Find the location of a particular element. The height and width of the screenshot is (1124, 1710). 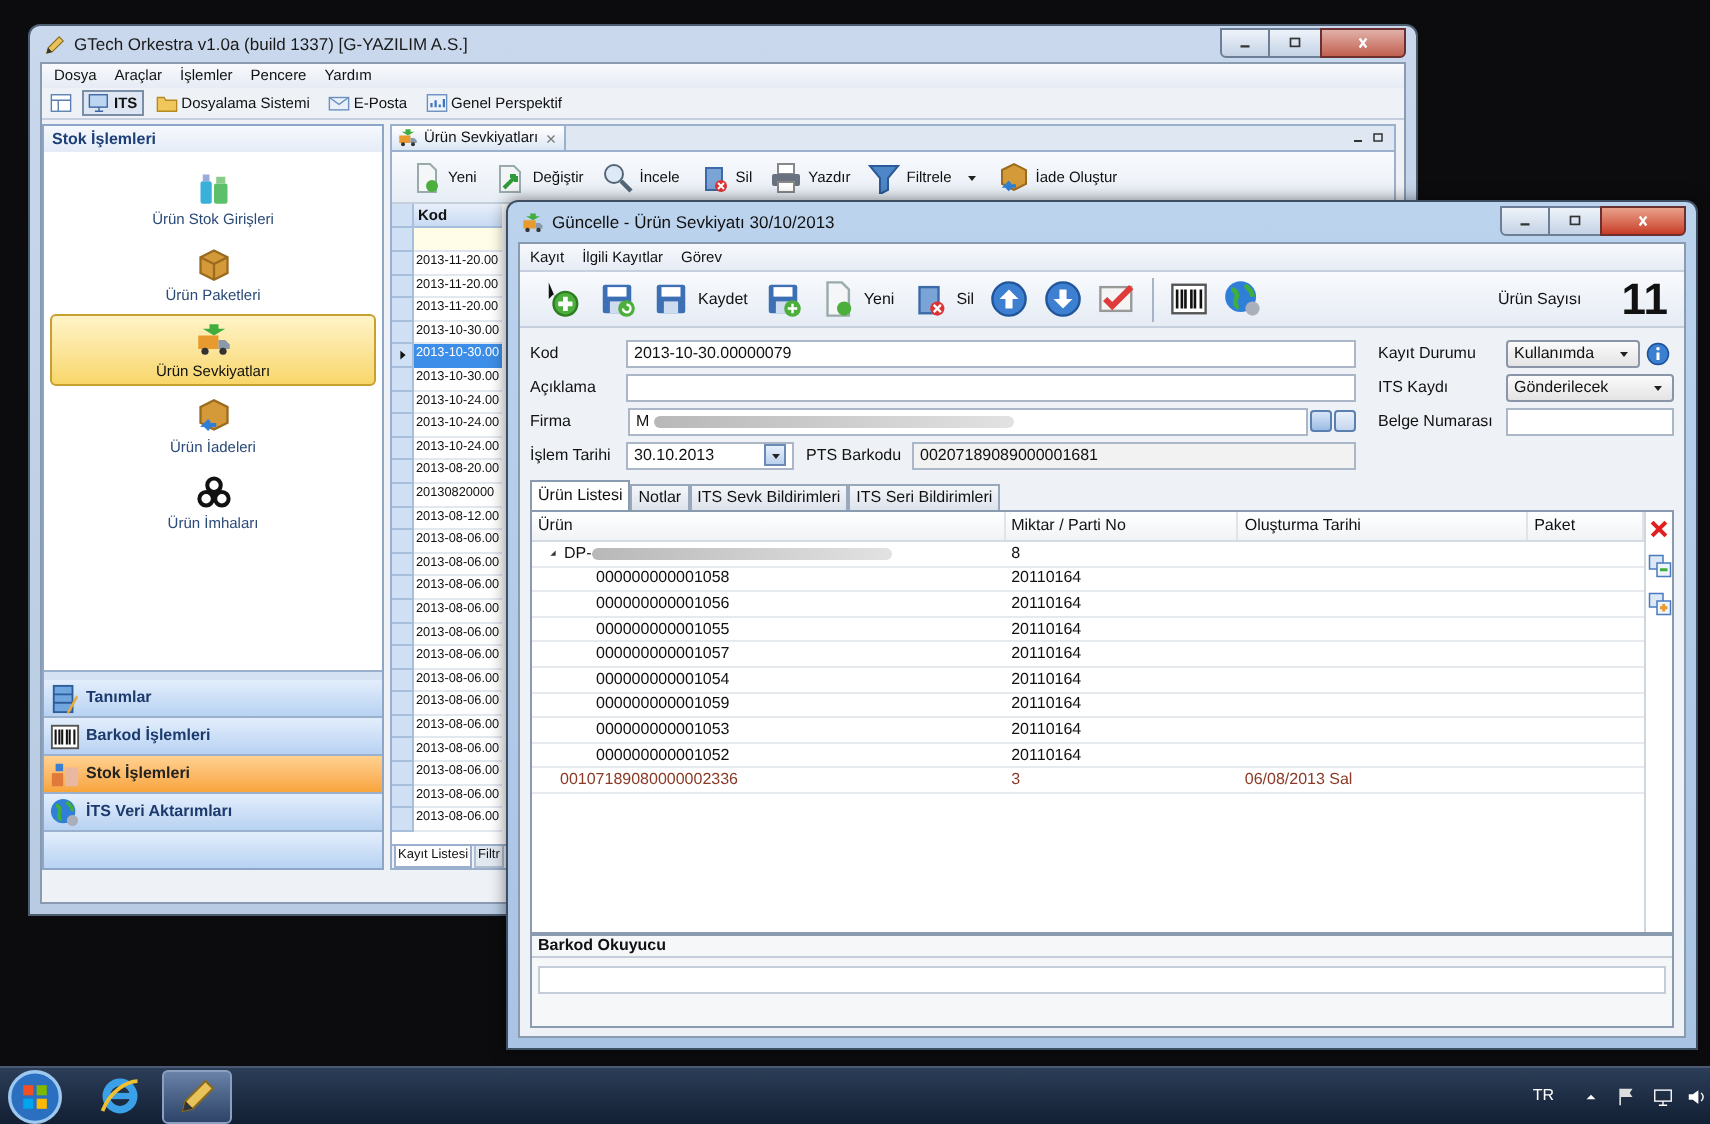

counter-label: Ürün Sayısı is located at coordinates (1539, 299).